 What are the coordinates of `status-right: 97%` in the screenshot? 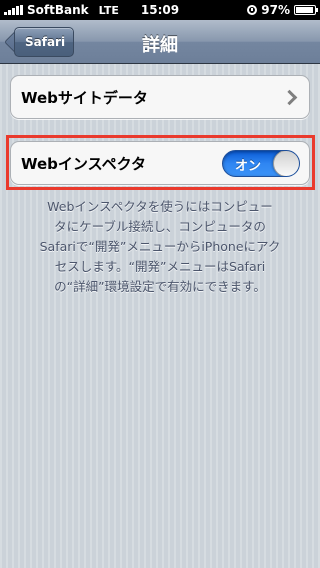 It's located at (282, 10).